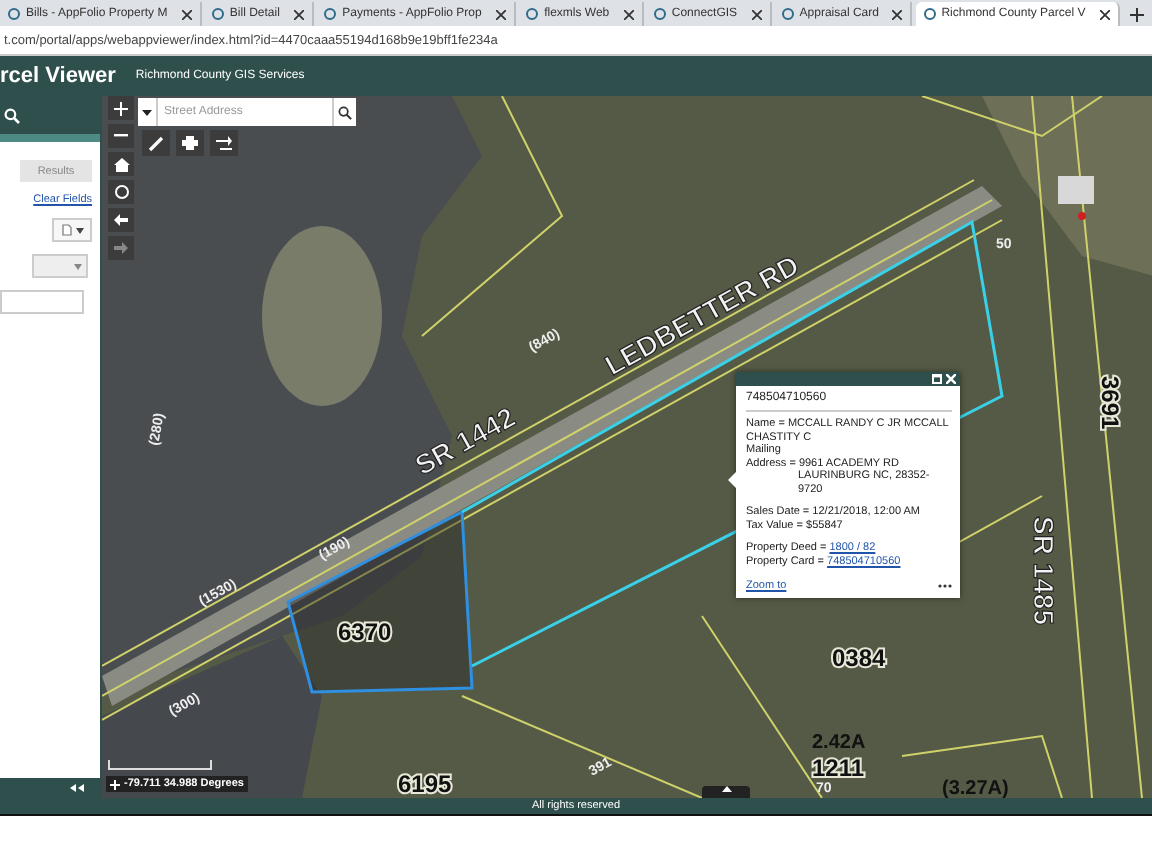 This screenshot has width=1152, height=864. Describe the element at coordinates (380, 601) in the screenshot. I see `parcel-highlight` at that location.